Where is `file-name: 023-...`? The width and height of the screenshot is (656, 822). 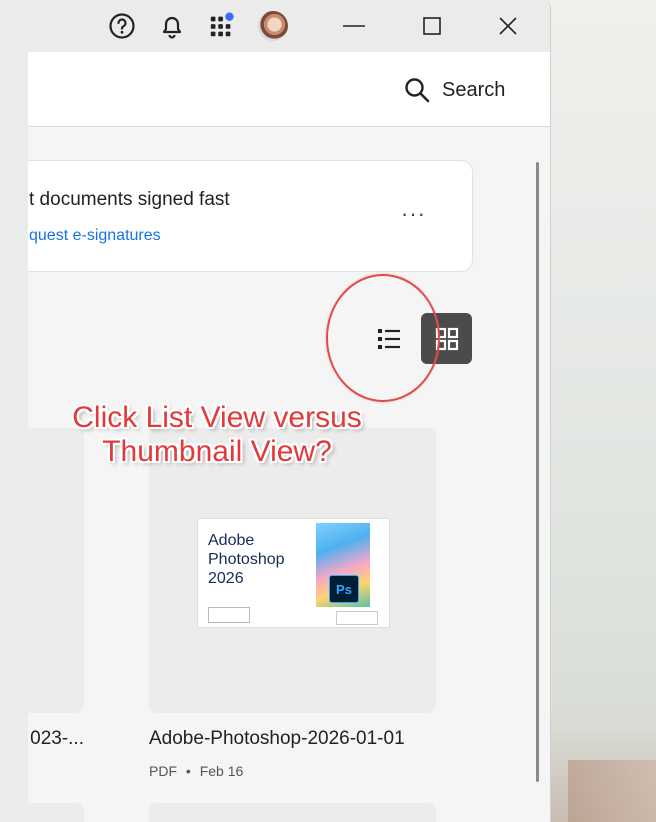
file-name: 023-... is located at coordinates (57, 738).